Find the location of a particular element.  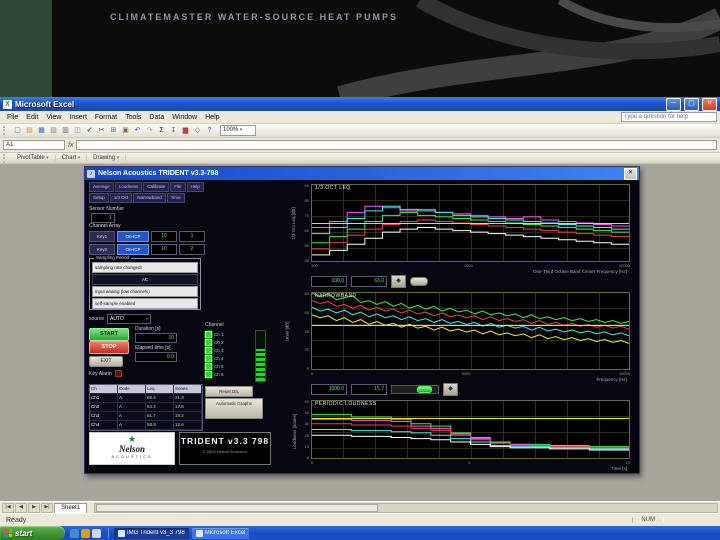

duration-field: 10 is located at coordinates (156, 338).